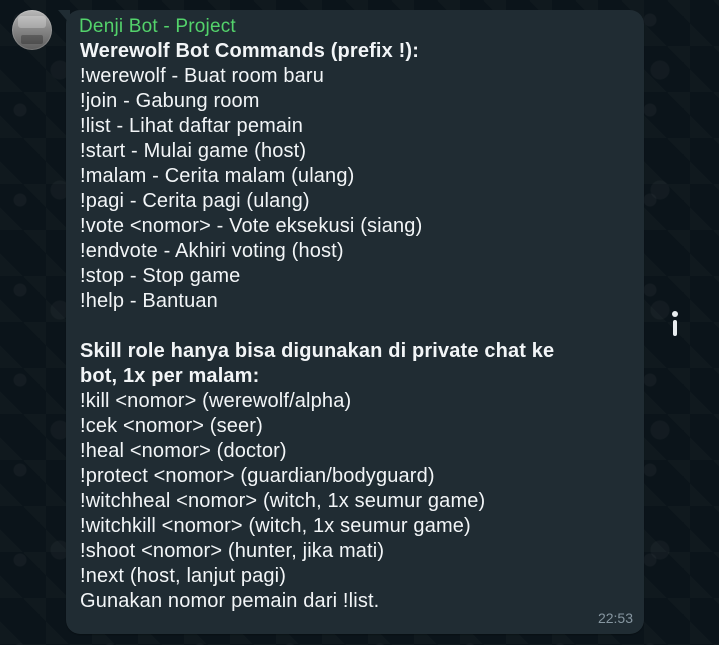 This screenshot has height=645, width=719. I want to click on message-bubble-tail, so click(64, 17).